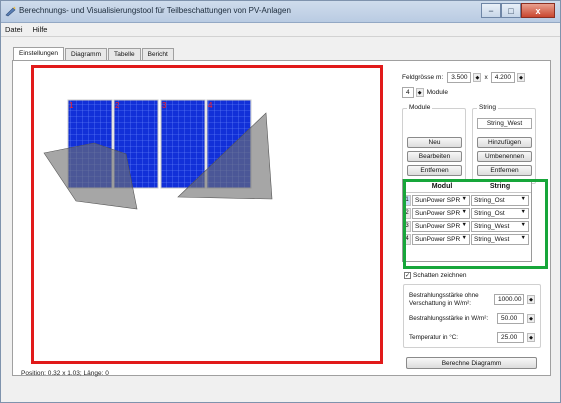 The height and width of the screenshot is (403, 561). I want to click on string-name-input: String_West, so click(504, 123).